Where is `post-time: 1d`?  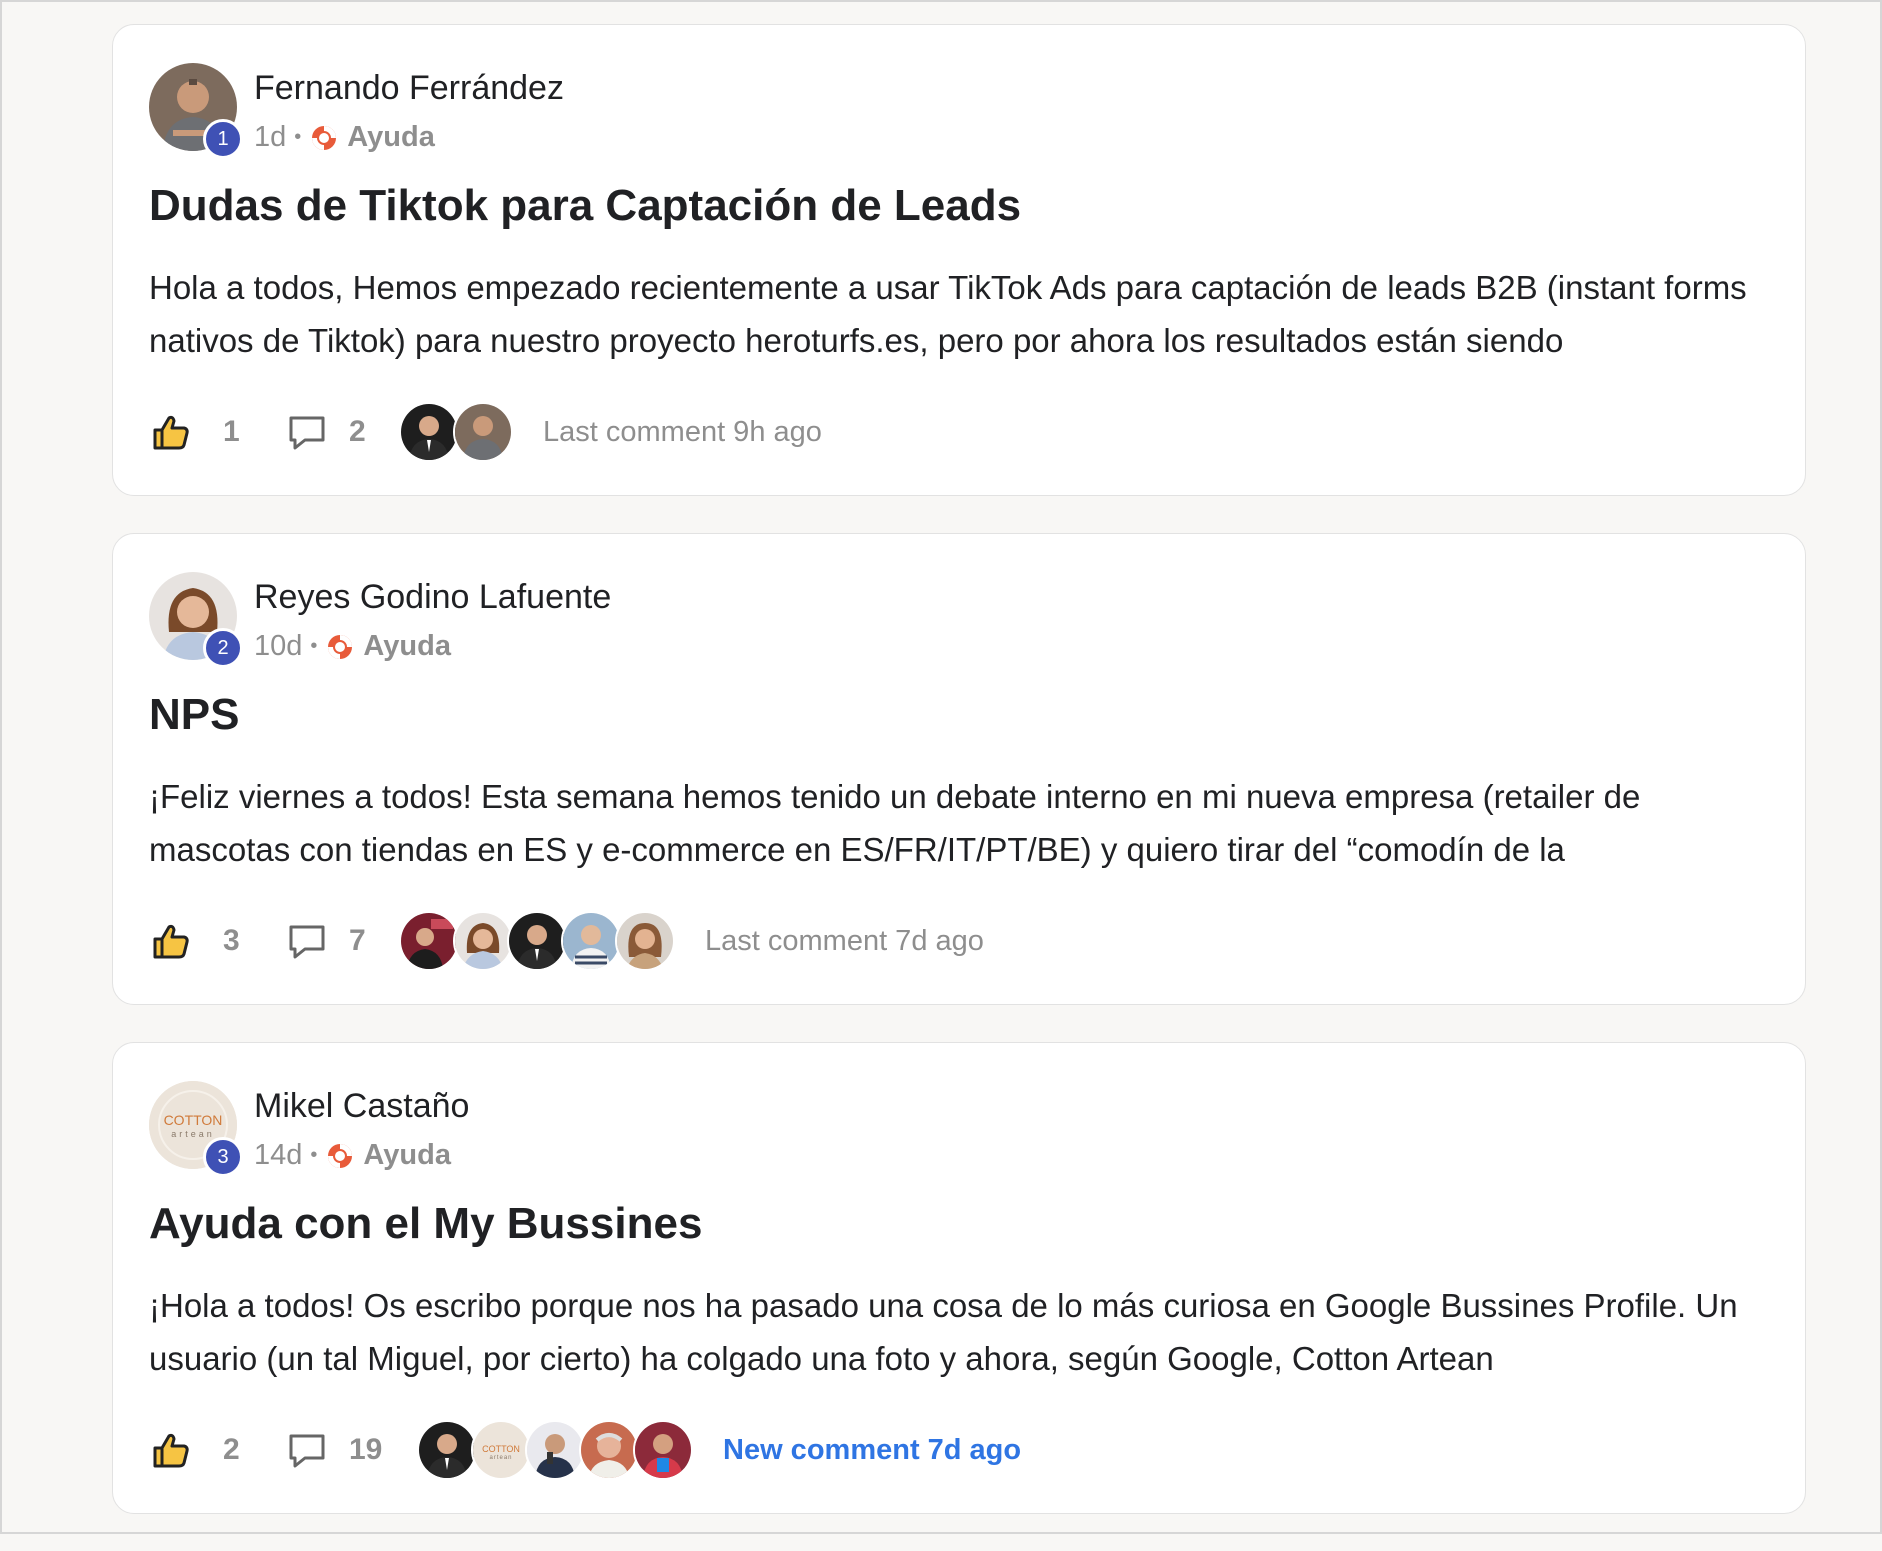 post-time: 1d is located at coordinates (270, 137).